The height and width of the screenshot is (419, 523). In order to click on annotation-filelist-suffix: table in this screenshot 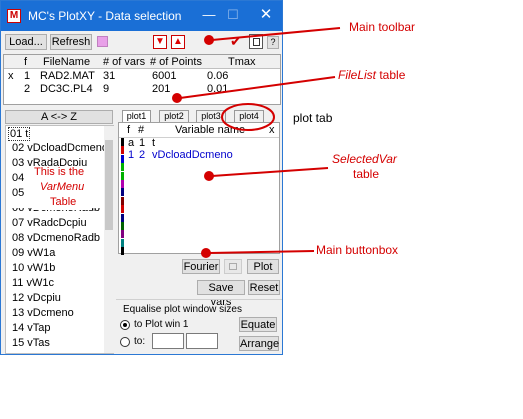, I will do `click(391, 75)`.